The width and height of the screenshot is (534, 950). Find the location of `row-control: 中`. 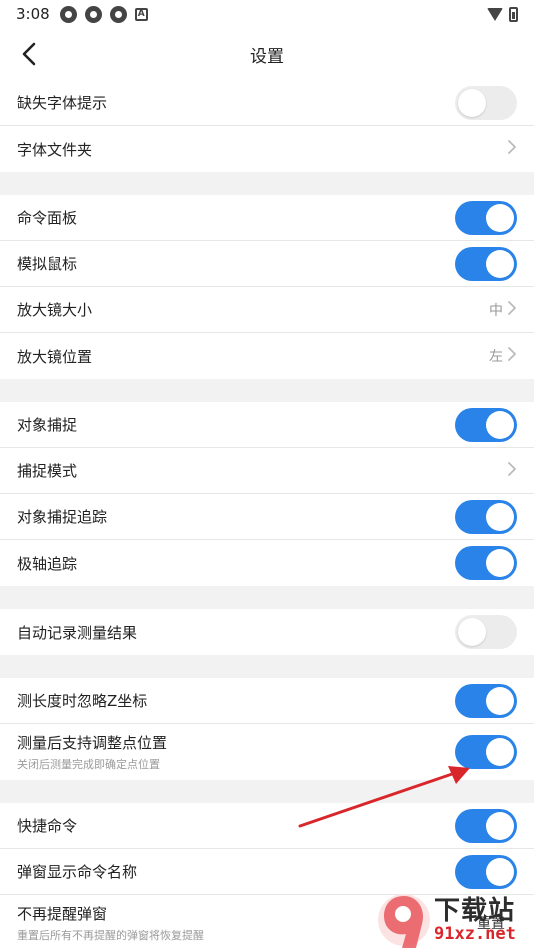

row-control: 中 is located at coordinates (503, 310).